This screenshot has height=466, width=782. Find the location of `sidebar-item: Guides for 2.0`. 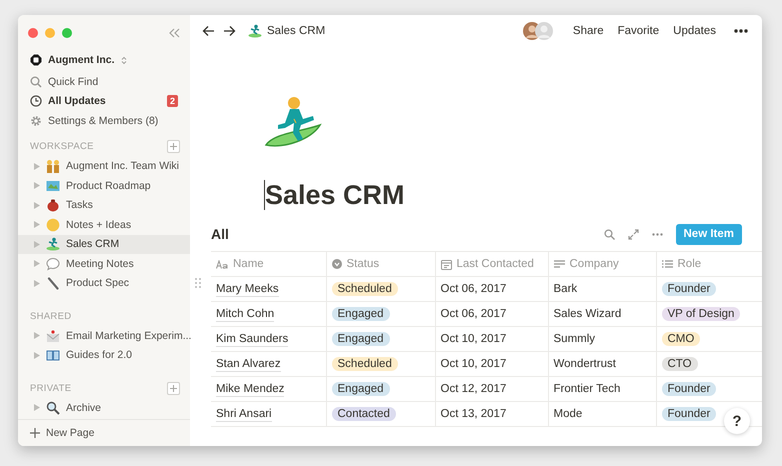

sidebar-item: Guides for 2.0 is located at coordinates (104, 355).